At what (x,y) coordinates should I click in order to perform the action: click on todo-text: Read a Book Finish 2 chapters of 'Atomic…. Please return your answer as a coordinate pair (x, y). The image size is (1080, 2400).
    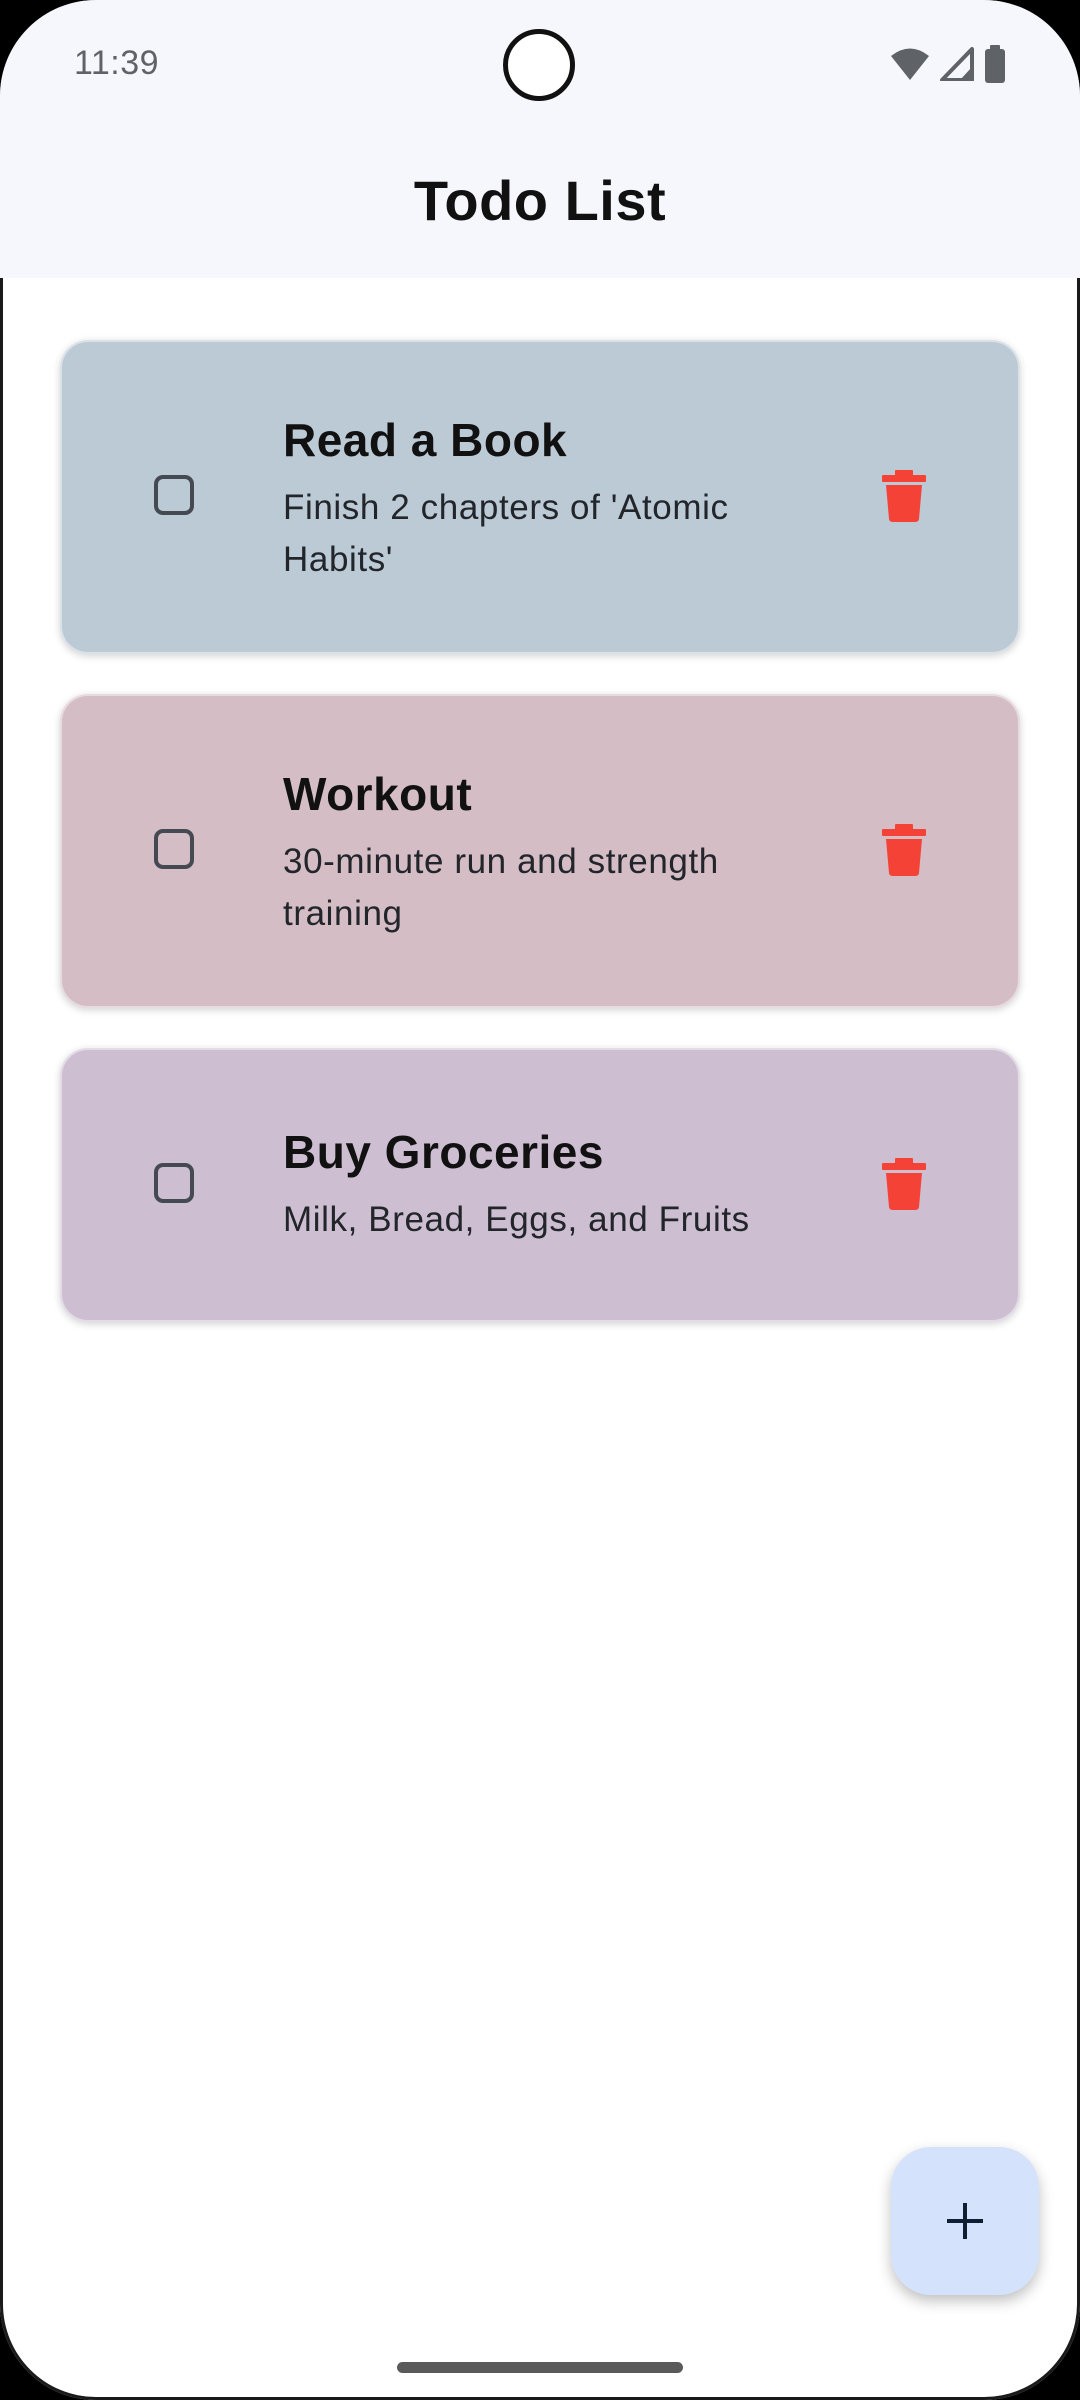
    Looking at the image, I should click on (543, 499).